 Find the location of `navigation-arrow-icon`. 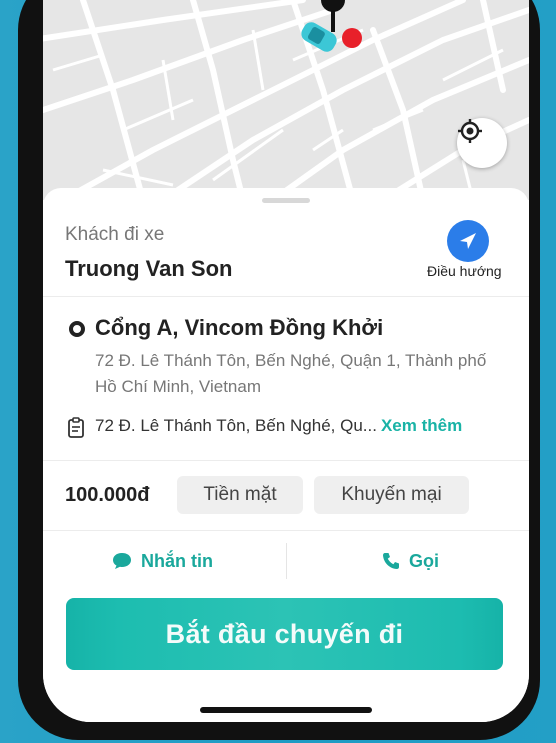

navigation-arrow-icon is located at coordinates (468, 241).